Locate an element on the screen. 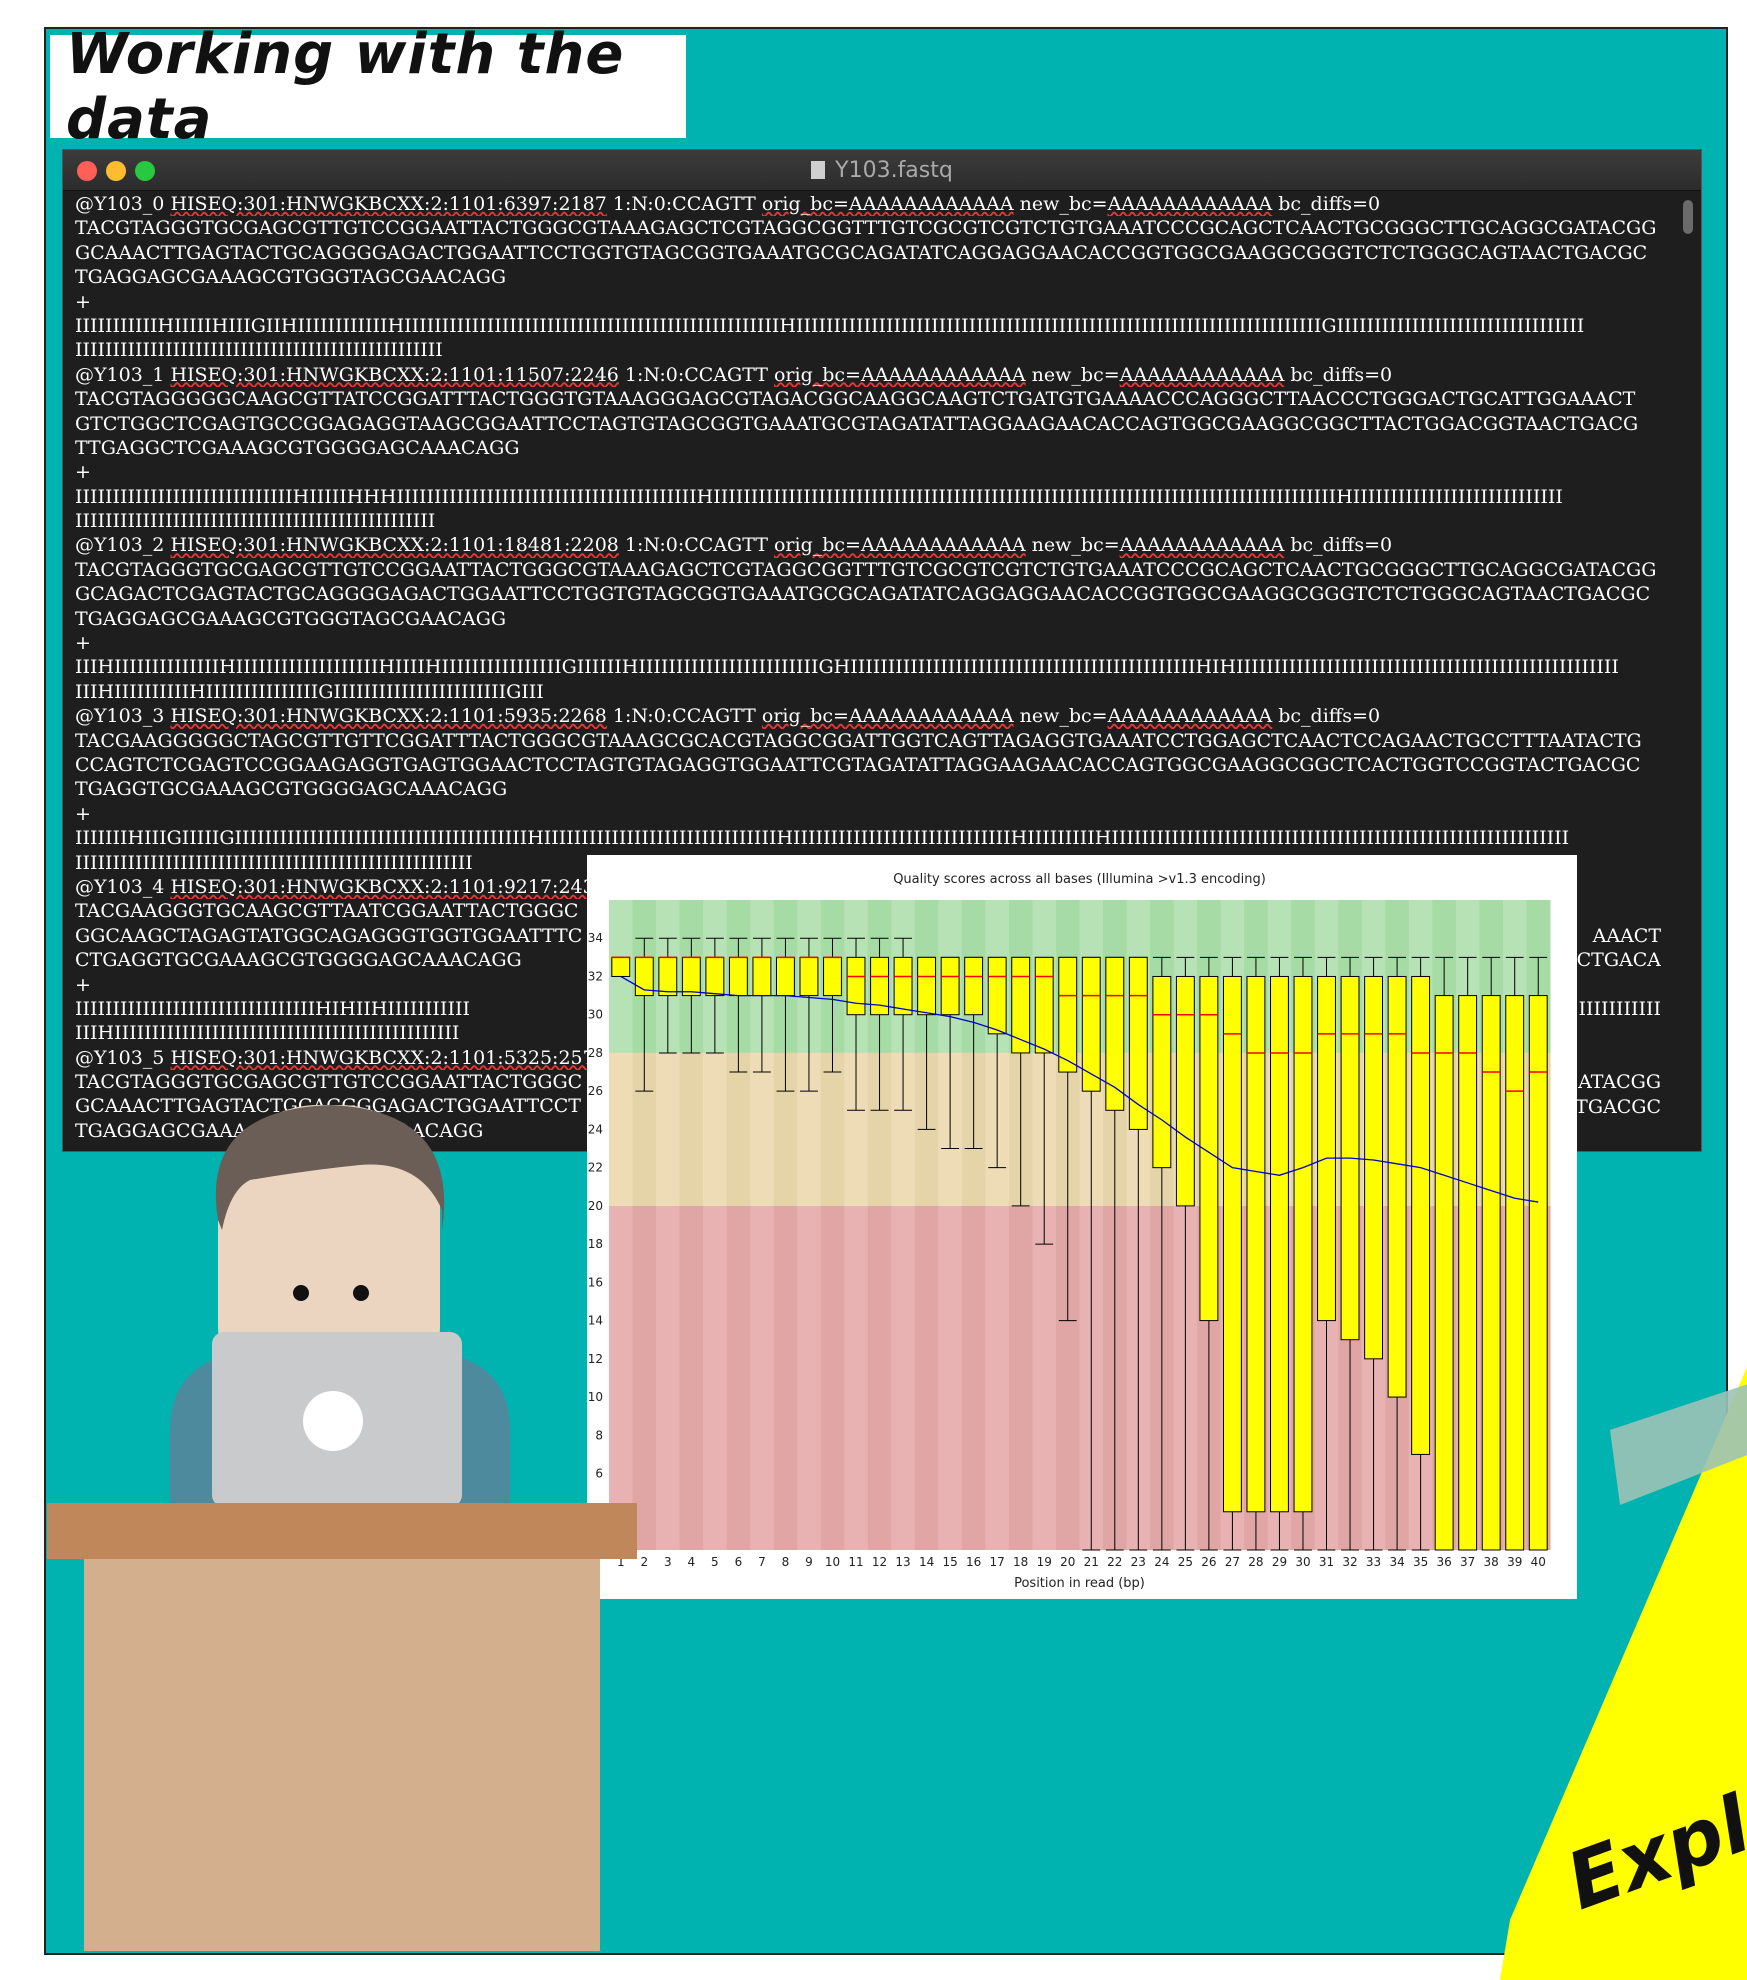  x-tick-label: 38 is located at coordinates (1491, 1562).